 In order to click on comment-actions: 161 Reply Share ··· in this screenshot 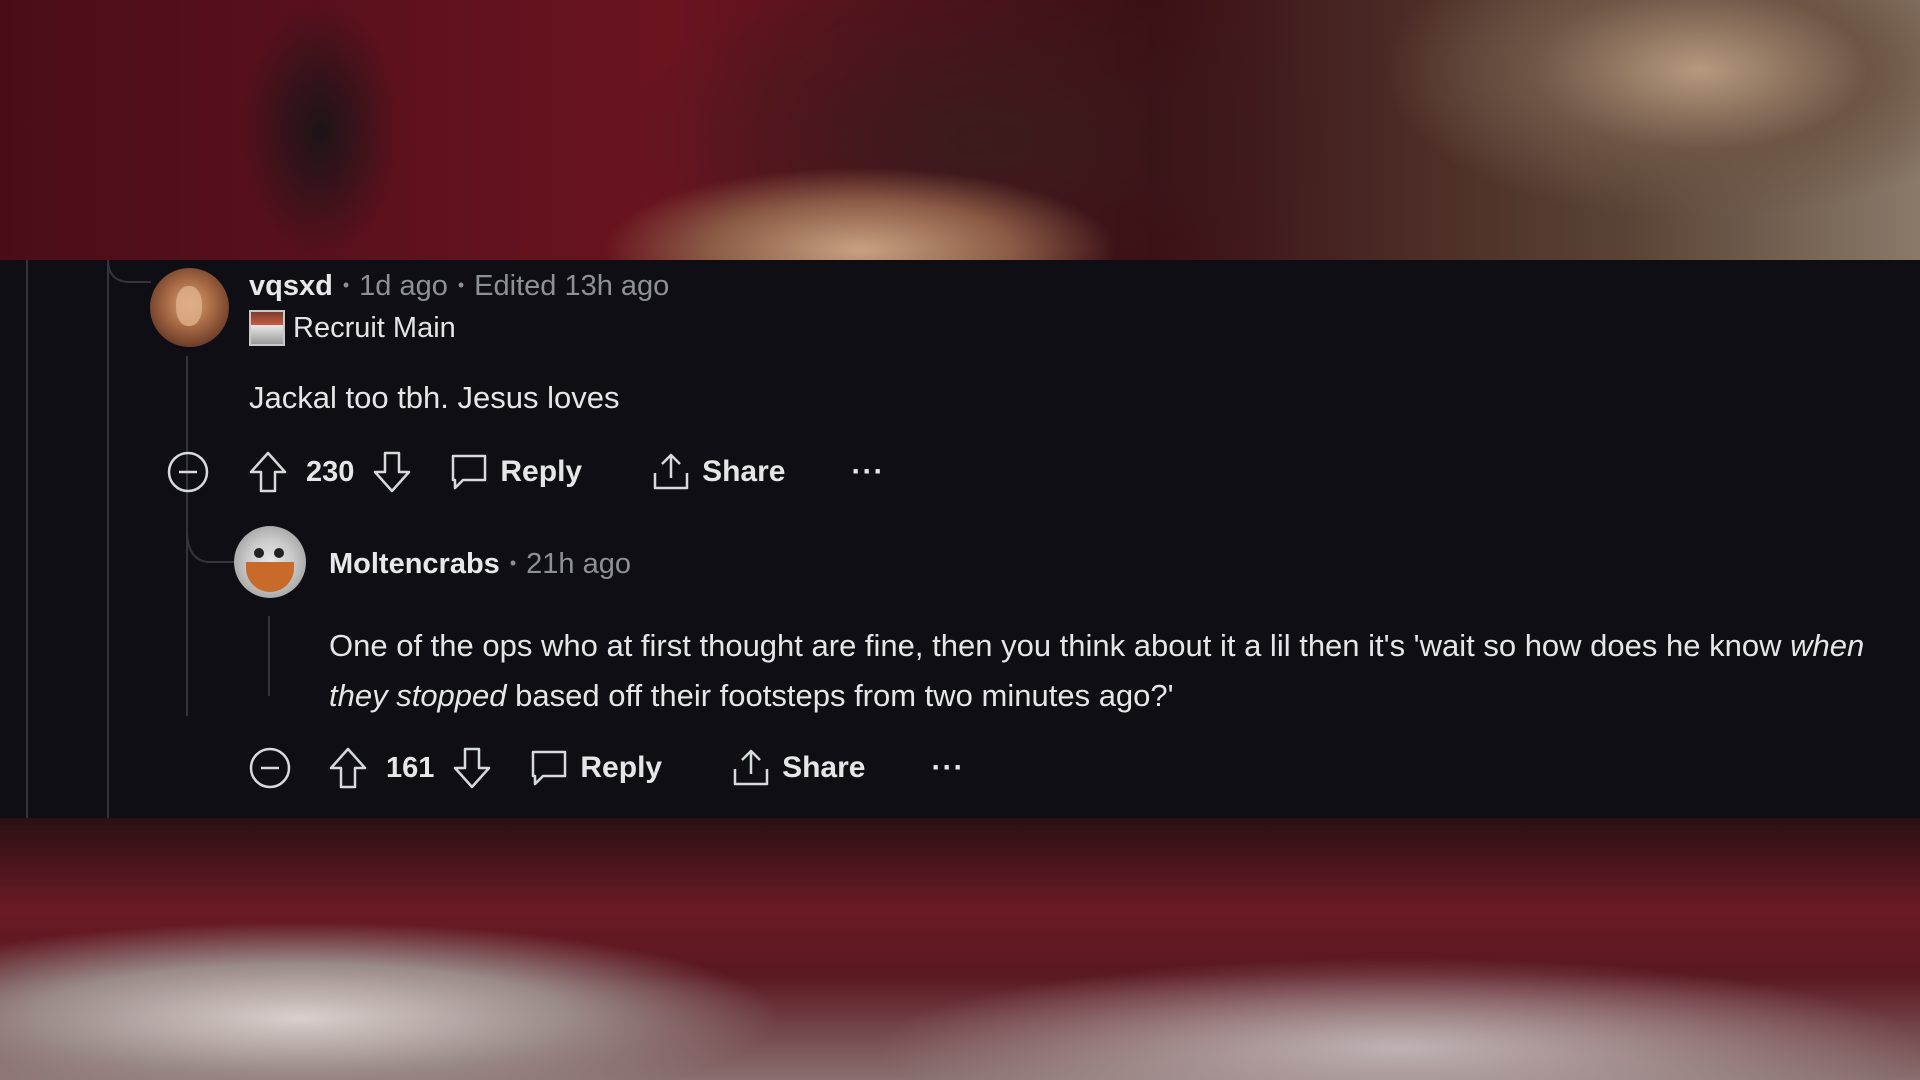, I will do `click(606, 768)`.